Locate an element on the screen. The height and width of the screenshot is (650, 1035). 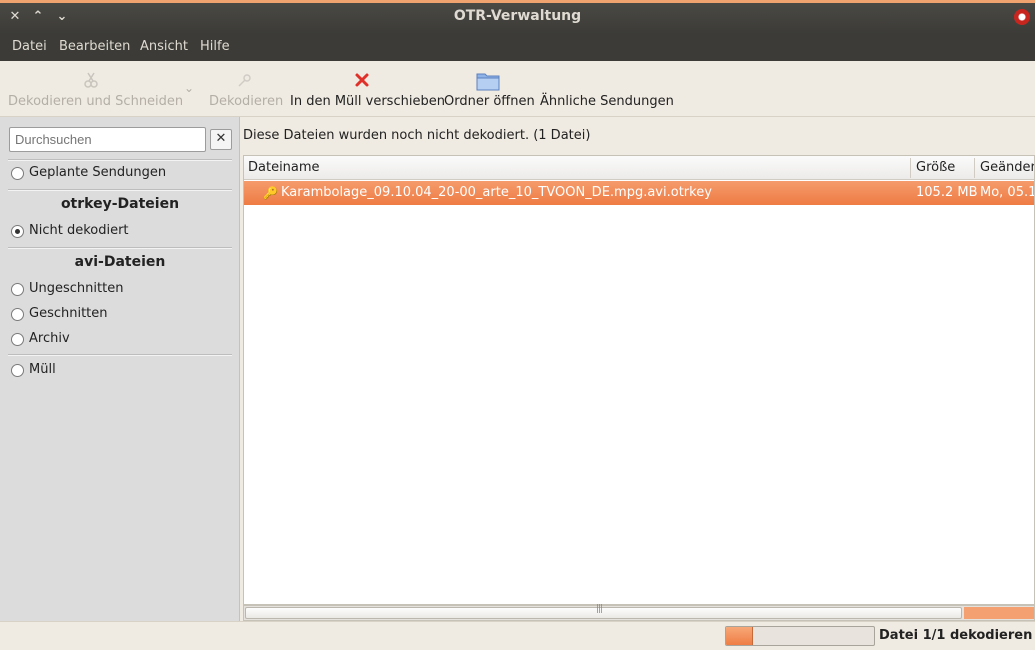
progress-bar is located at coordinates (800, 636).